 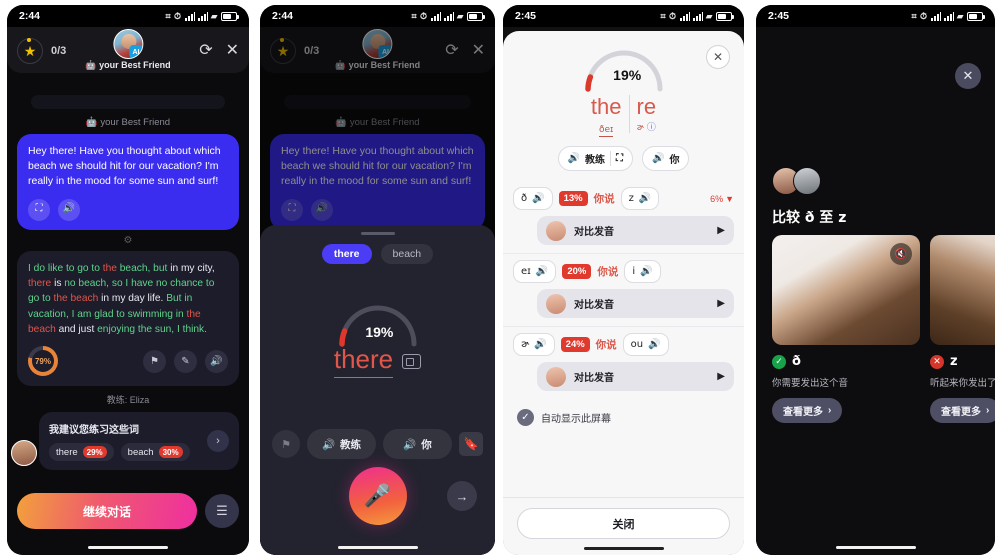 I want to click on delta-value: 6%, so click(x=717, y=198).